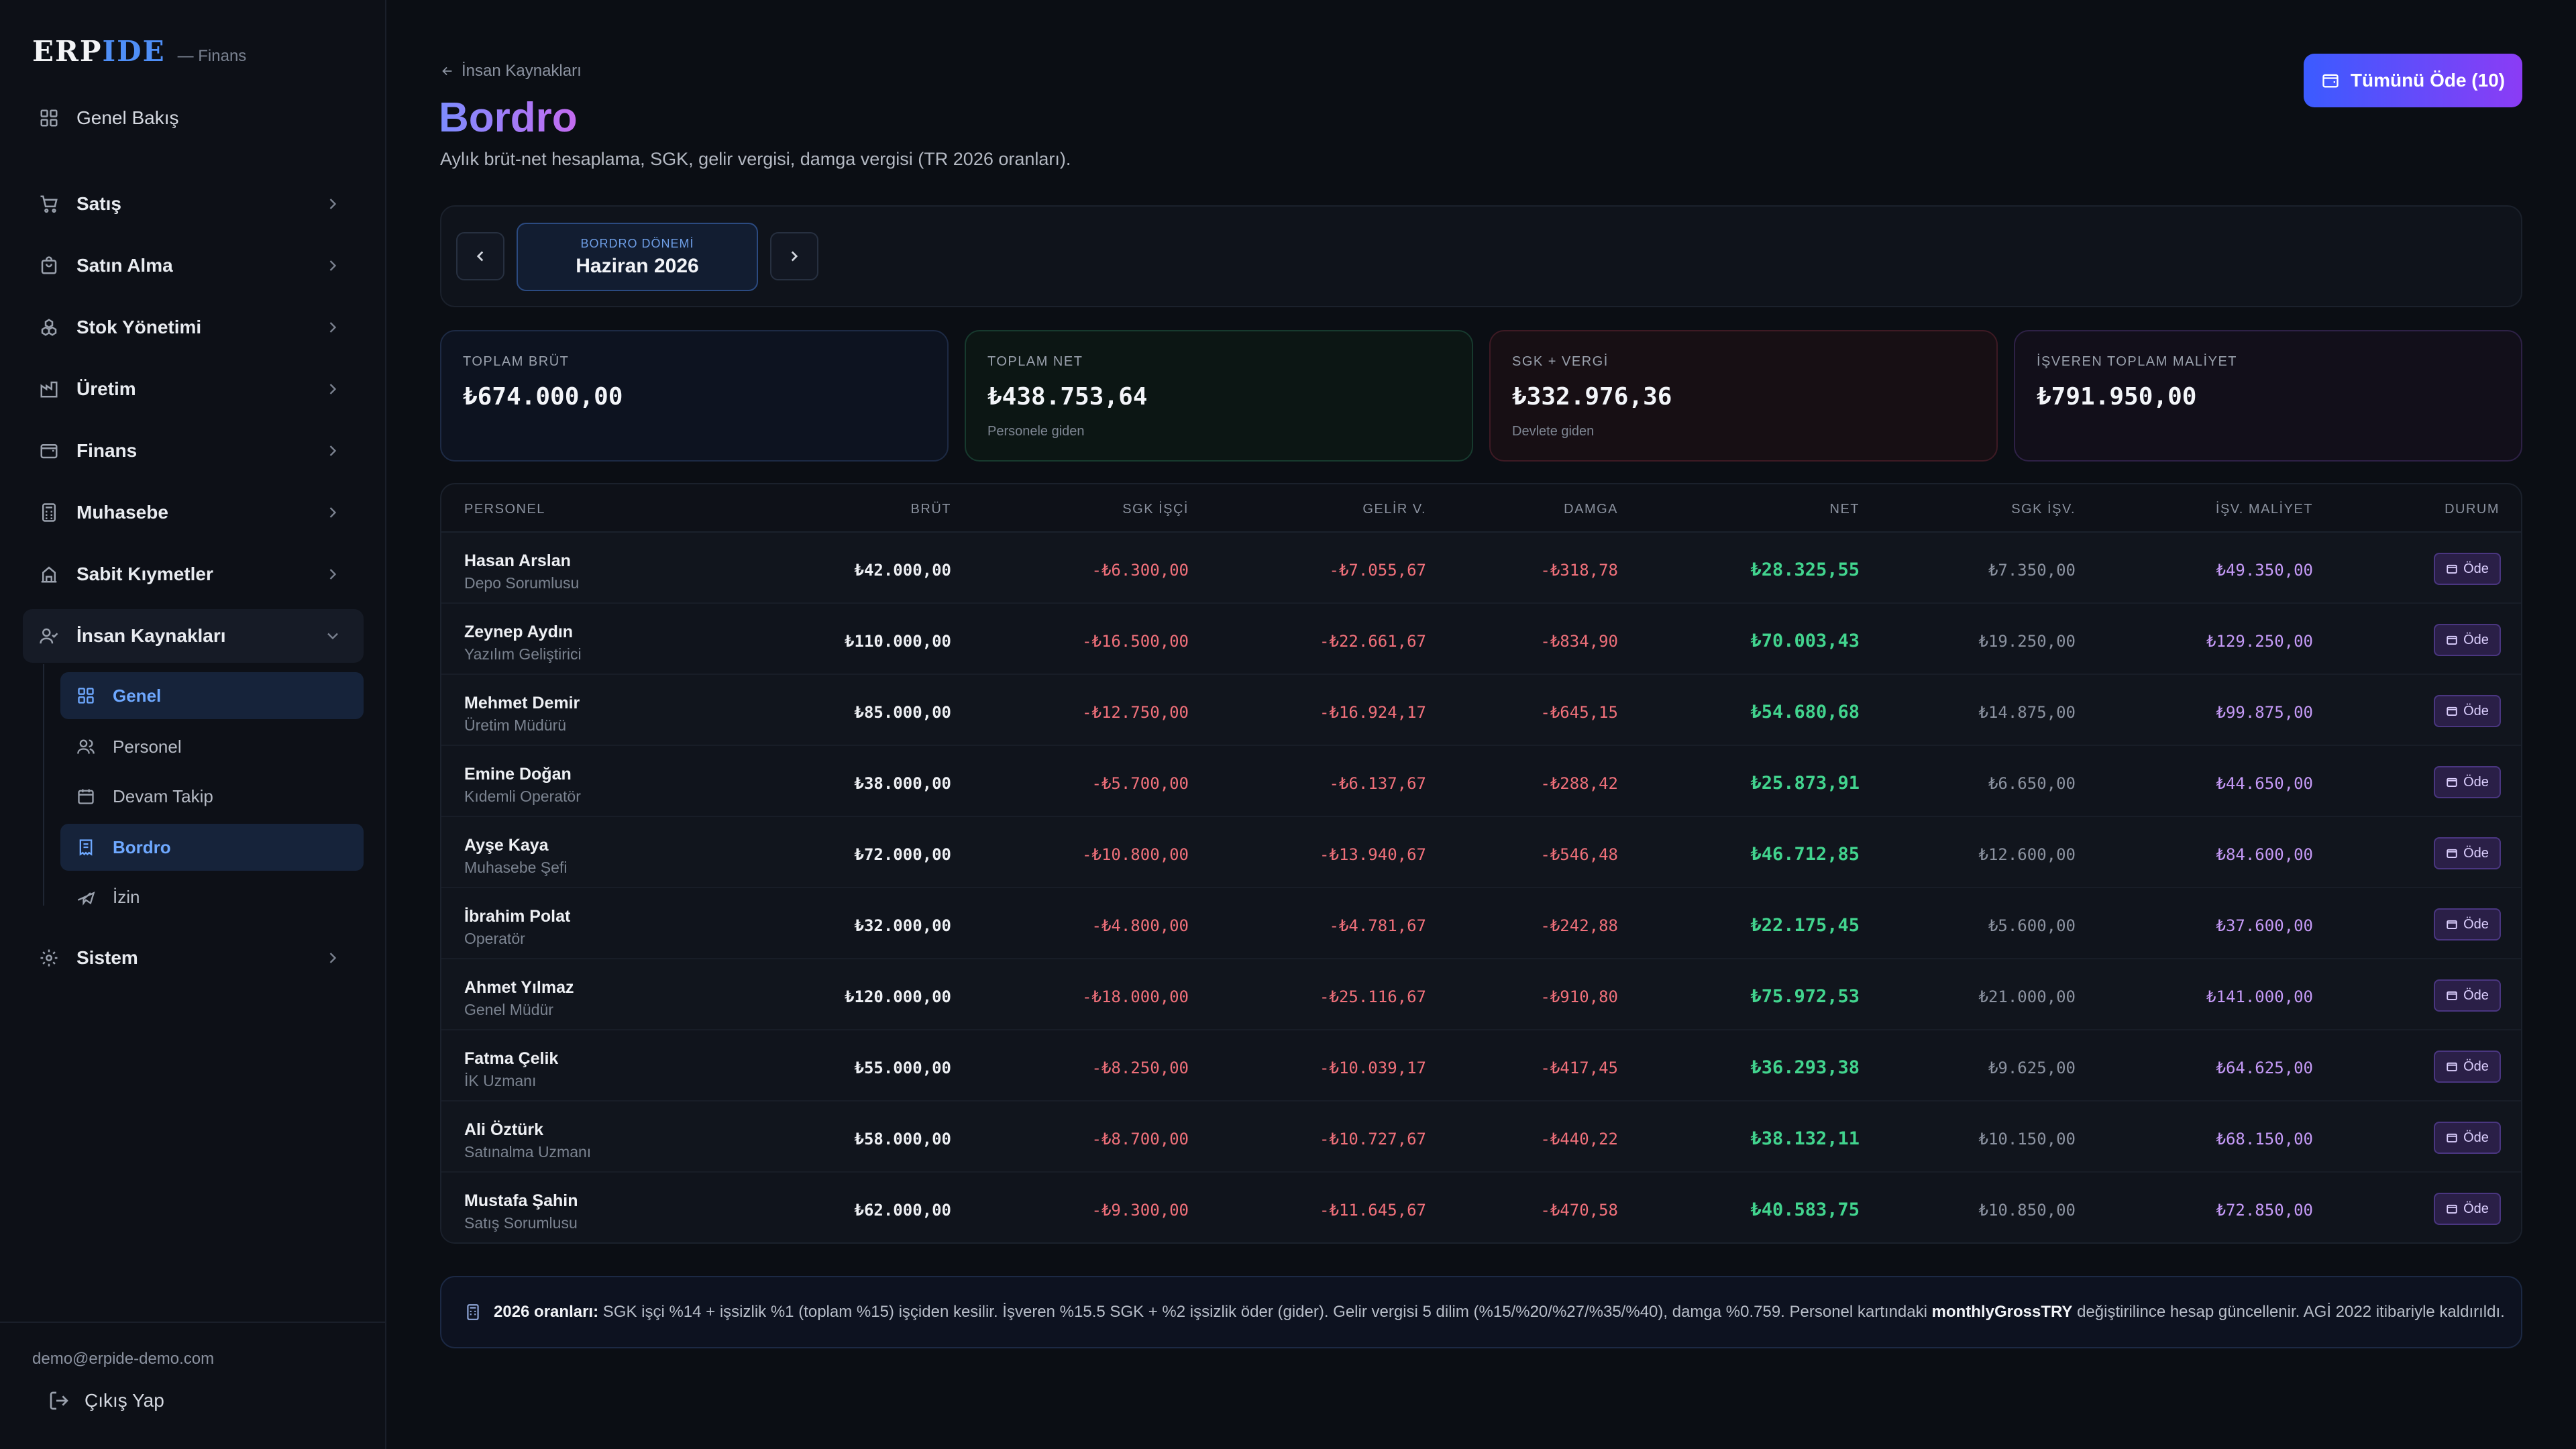 This screenshot has width=2576, height=1449. Describe the element at coordinates (107, 957) in the screenshot. I see `sidebar-item-label: Sistem` at that location.